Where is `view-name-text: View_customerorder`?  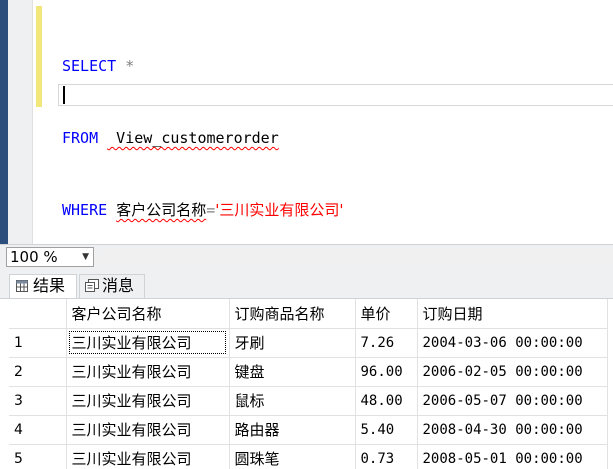
view-name-text: View_customerorder is located at coordinates (193, 138).